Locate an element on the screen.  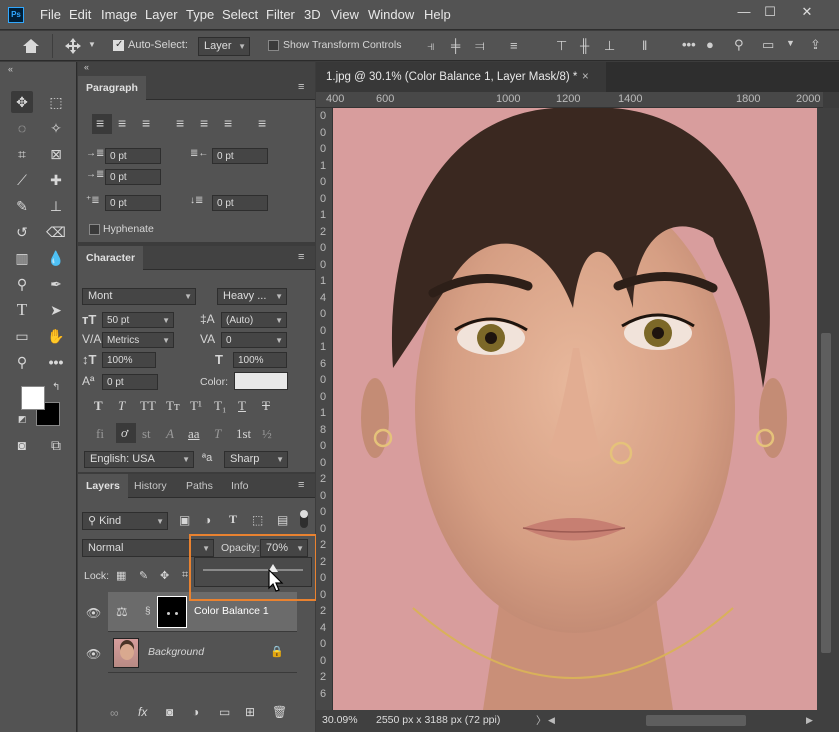
close-button: ✕ is located at coordinates (807, 12).